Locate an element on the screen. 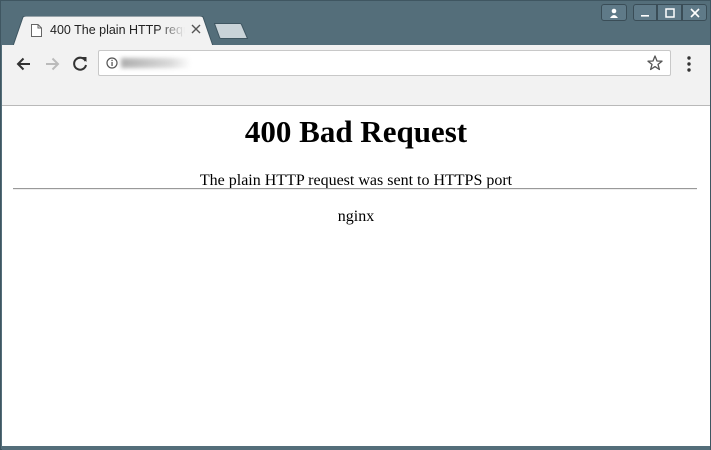 This screenshot has height=450, width=711. address-bar is located at coordinates (384, 63).